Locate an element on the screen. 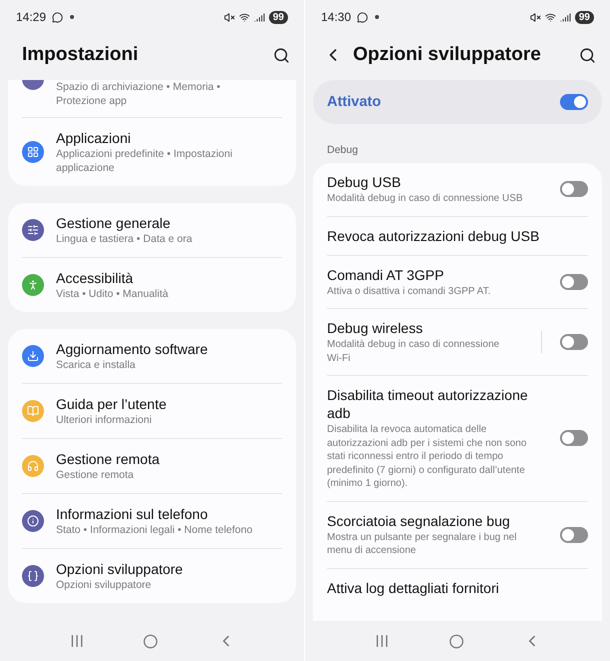 Image resolution: width=610 pixels, height=661 pixels. item-title: Informazioni sul telefono is located at coordinates (169, 514).